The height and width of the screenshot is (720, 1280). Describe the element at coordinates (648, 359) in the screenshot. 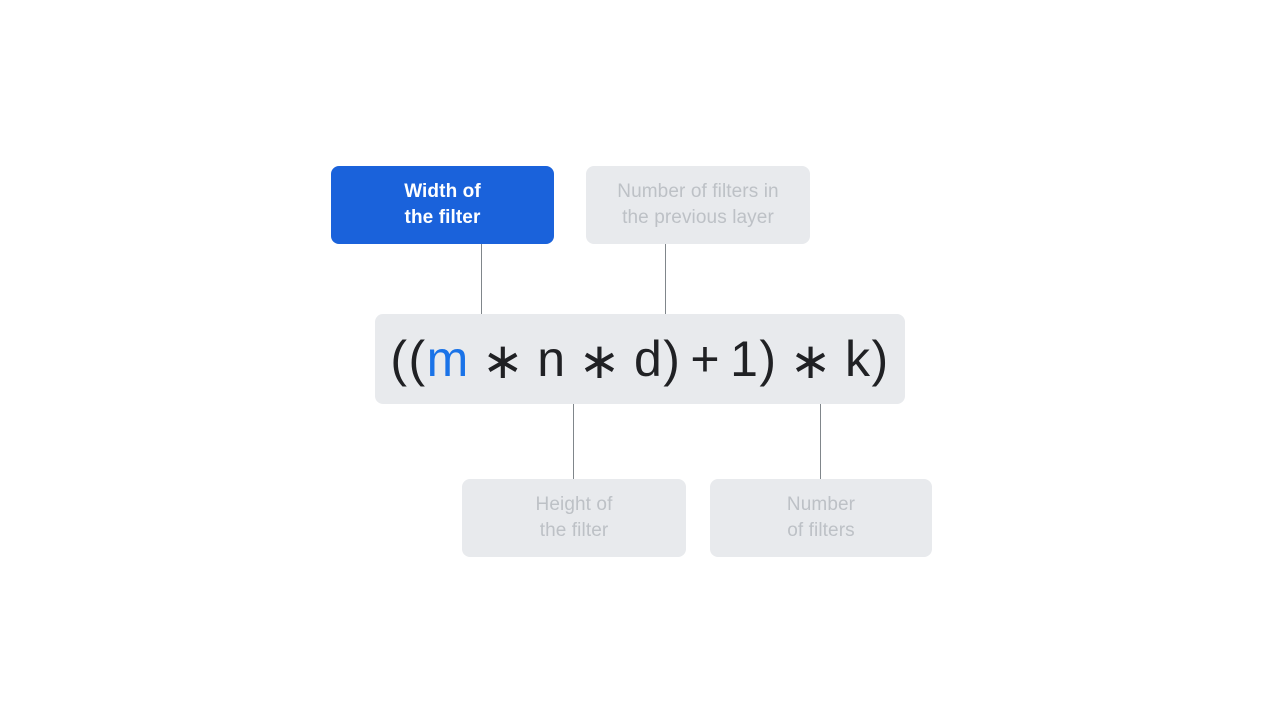

I see `formula-variable-d: d` at that location.